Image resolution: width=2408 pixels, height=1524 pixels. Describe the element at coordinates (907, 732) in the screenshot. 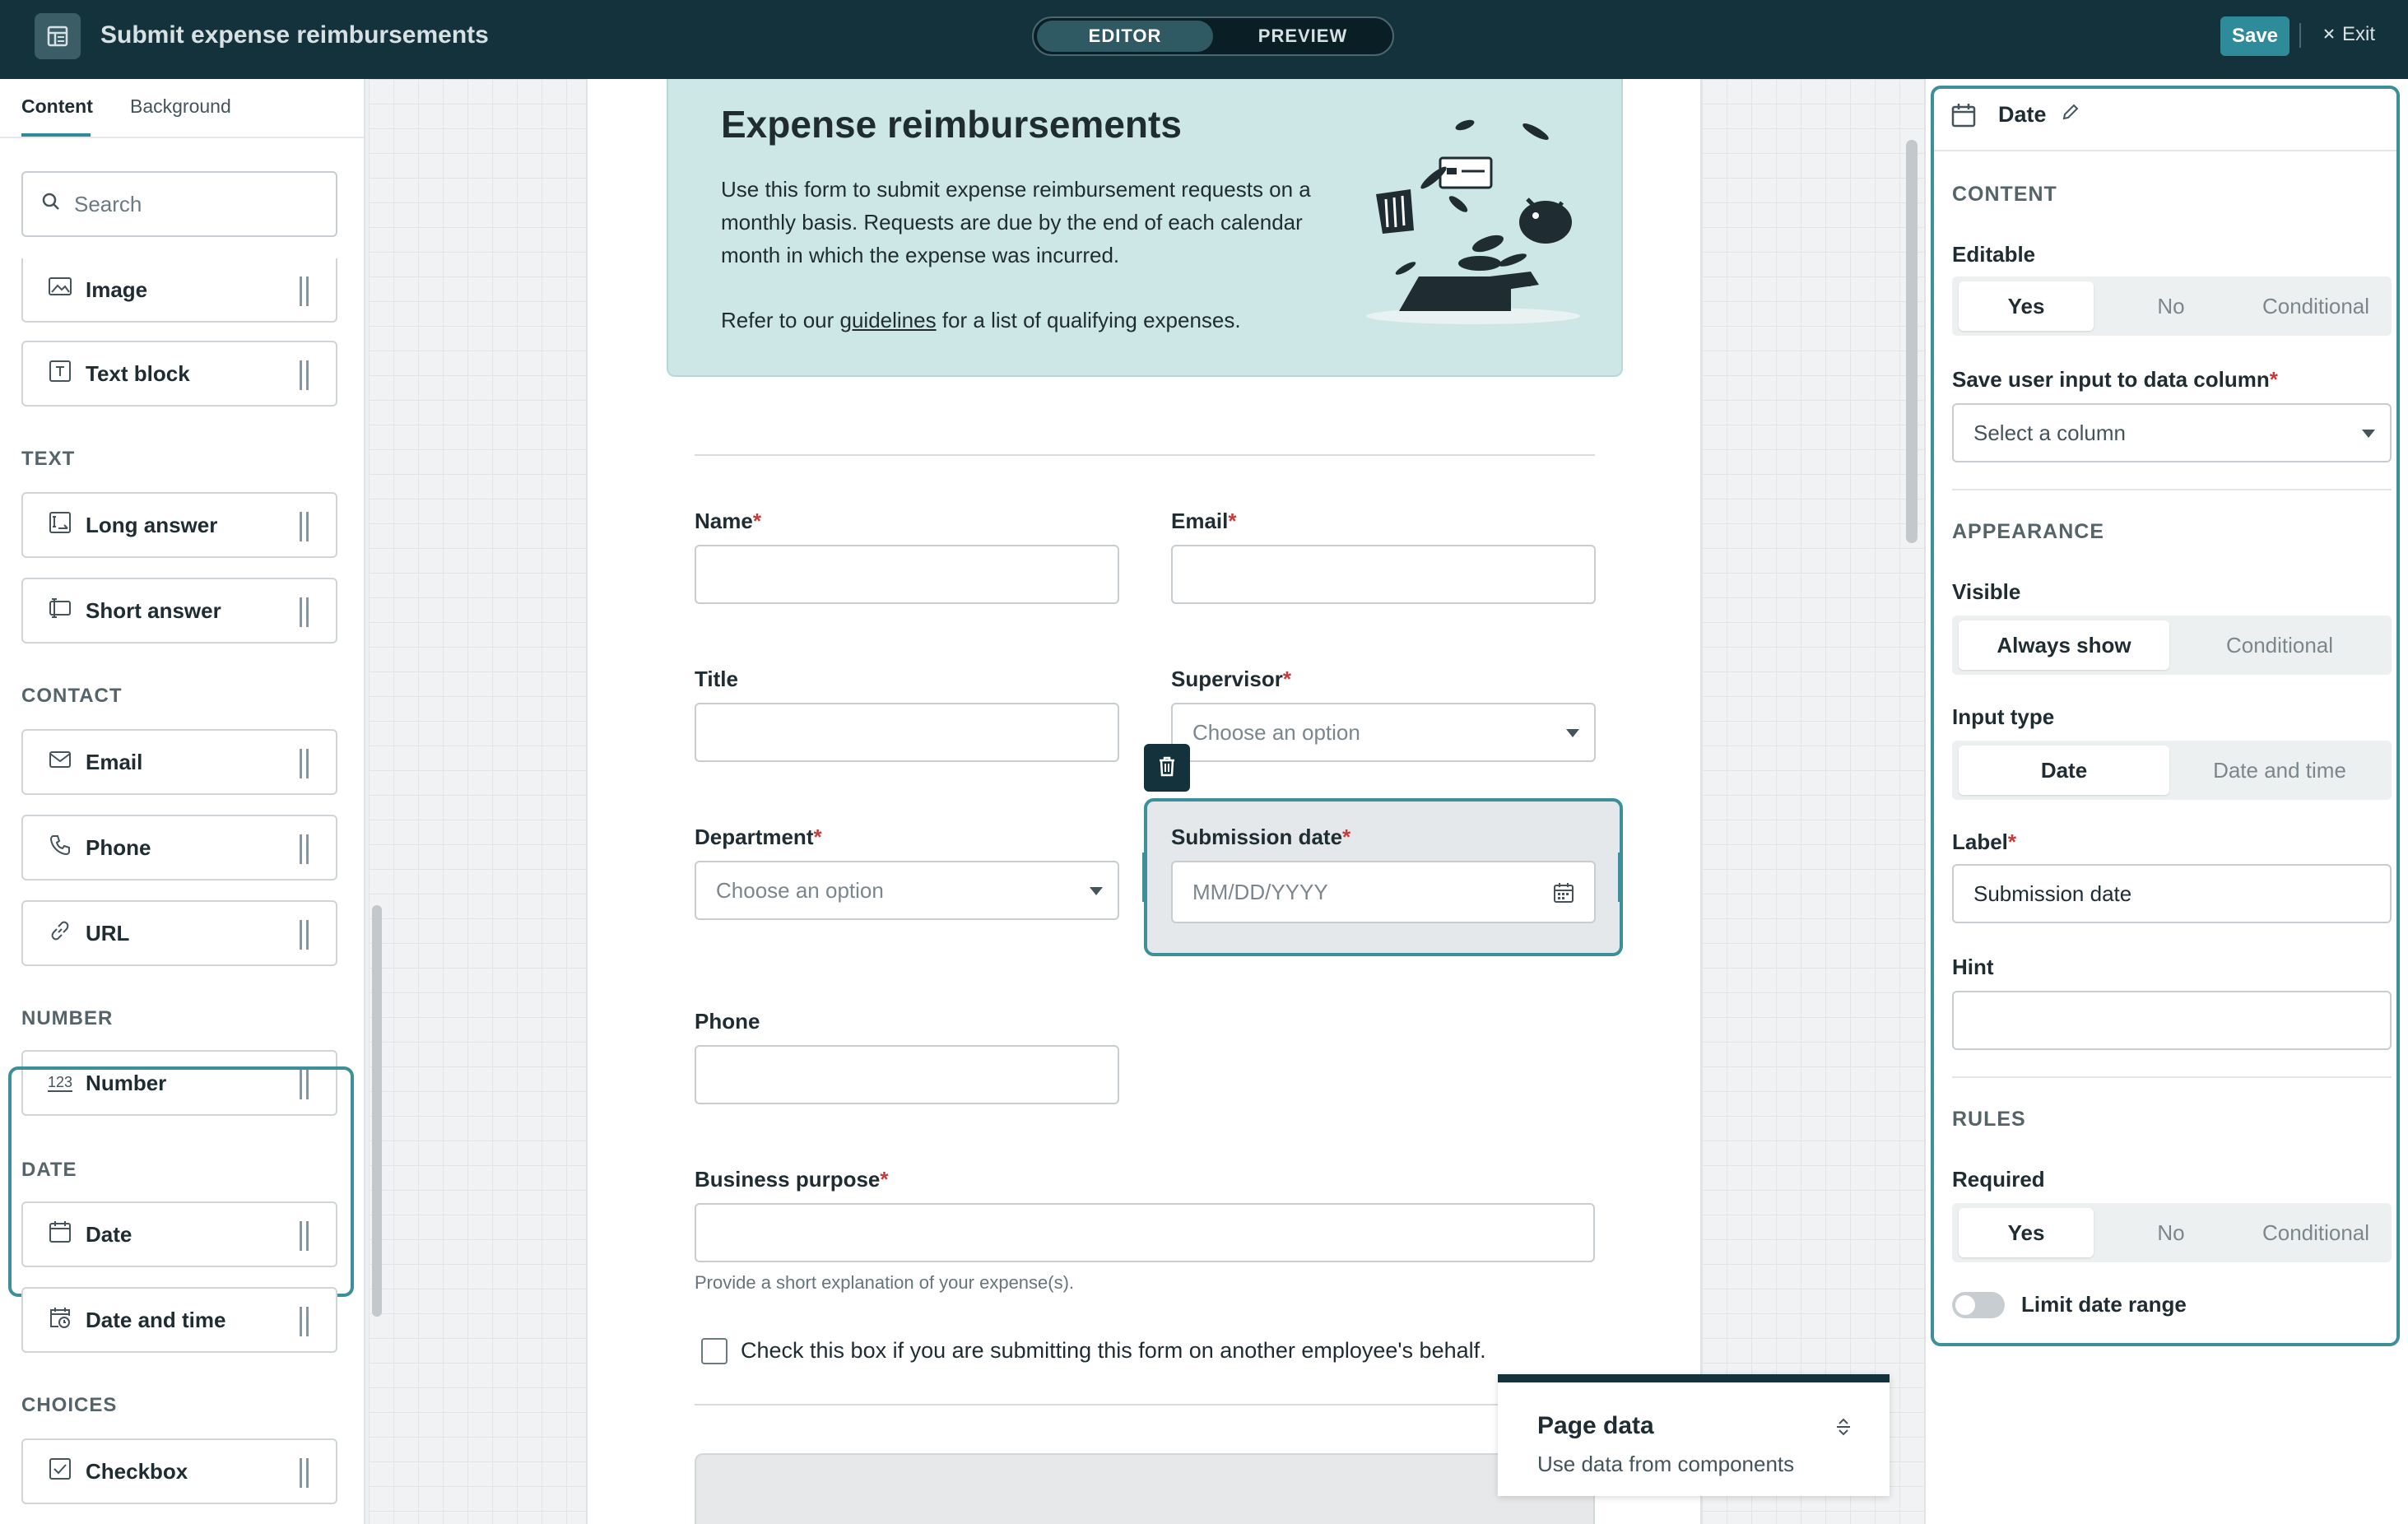

I see `title-input` at that location.